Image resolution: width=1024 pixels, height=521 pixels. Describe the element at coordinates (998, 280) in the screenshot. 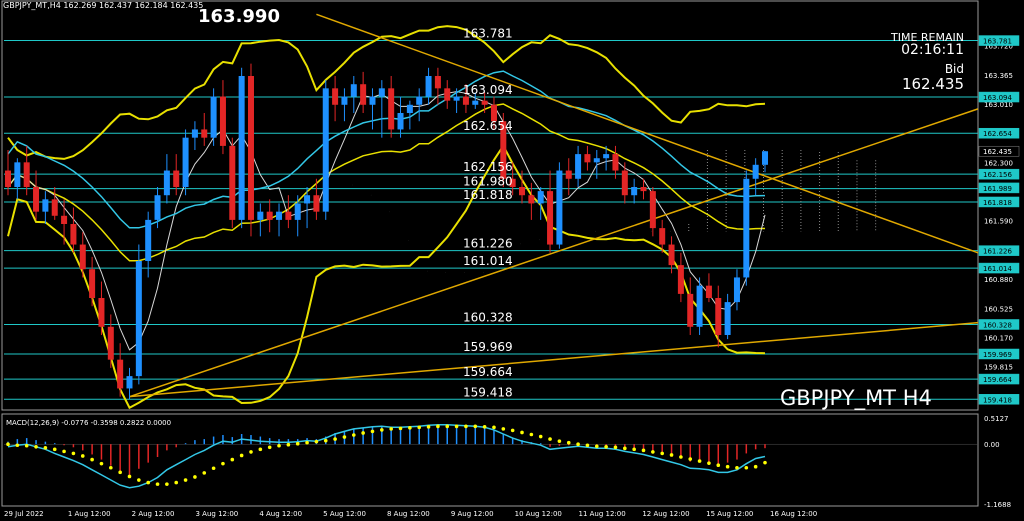

I see `price-tick: 160.880` at that location.